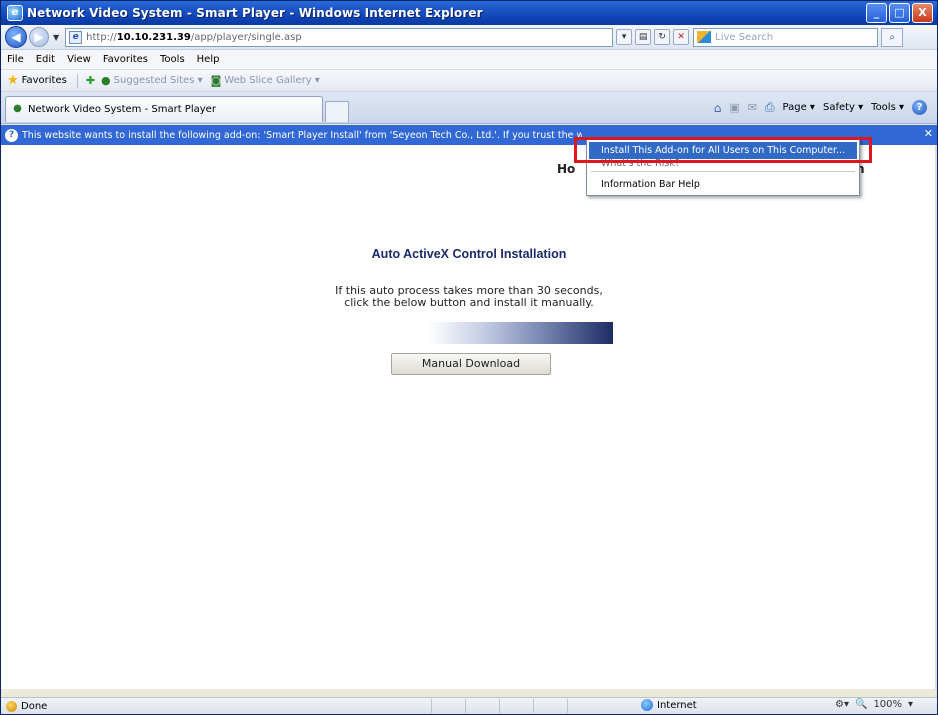 The image size is (938, 715). What do you see at coordinates (469, 254) in the screenshot?
I see `page-heading: Auto ActiveX Control Installation` at bounding box center [469, 254].